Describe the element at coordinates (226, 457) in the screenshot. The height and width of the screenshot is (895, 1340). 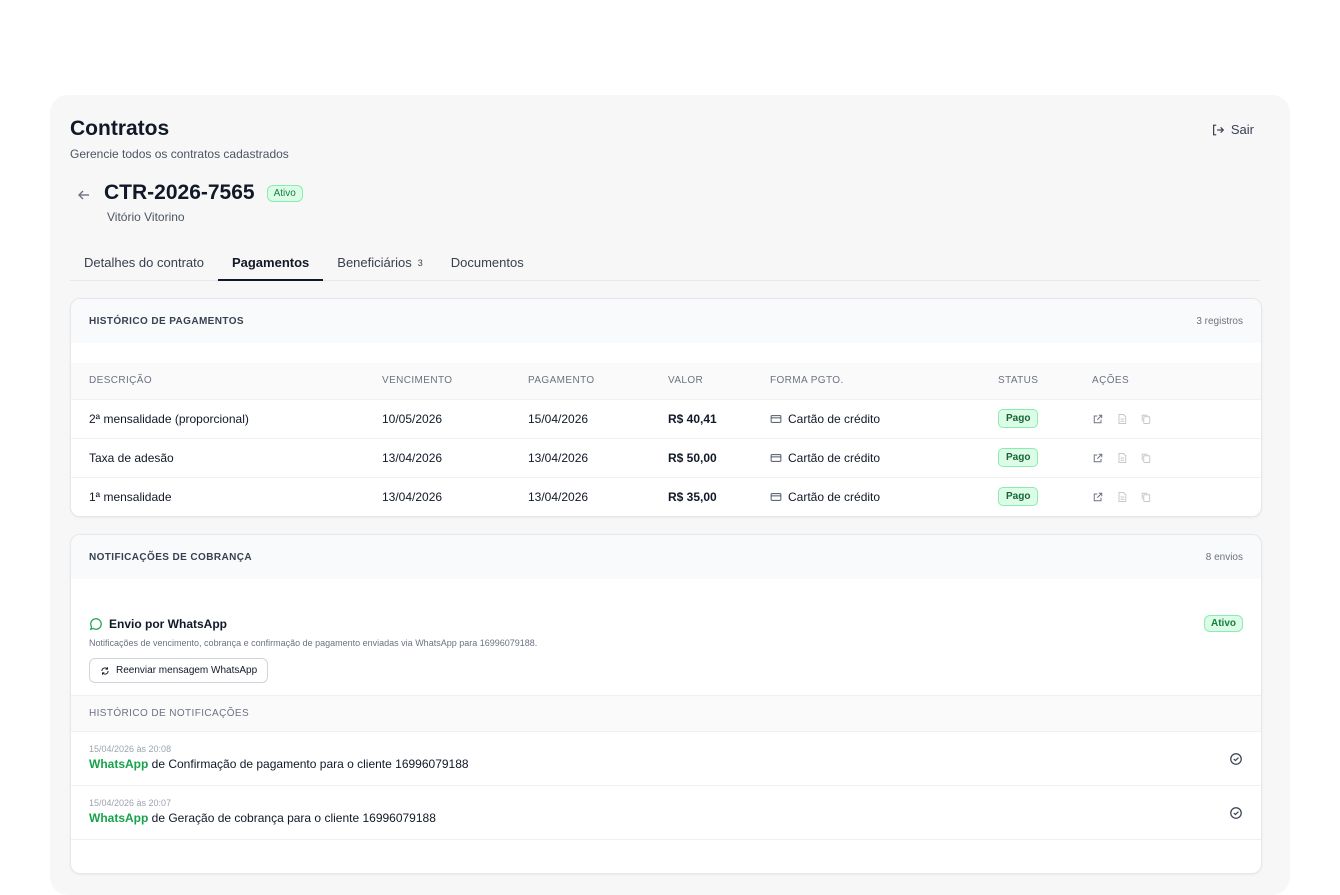
I see `cell-descricao: Taxa de adesão` at that location.